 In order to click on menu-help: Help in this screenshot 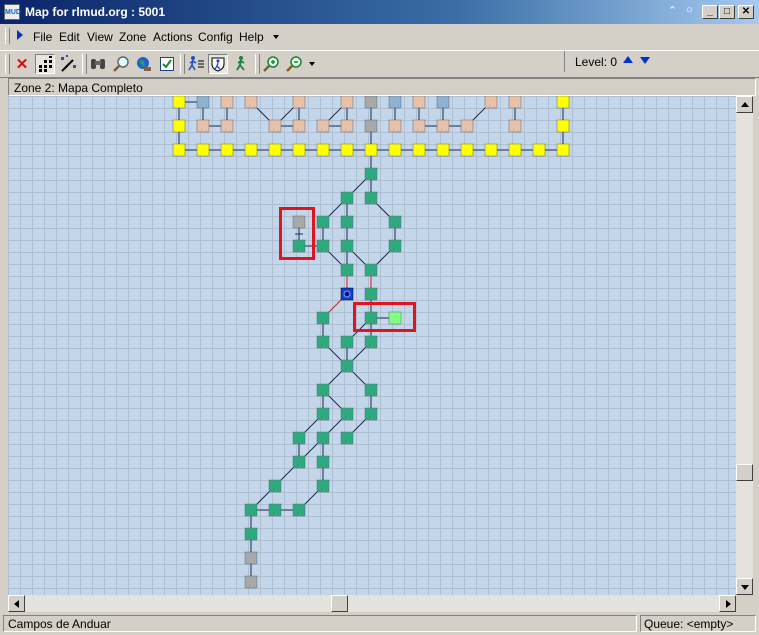, I will do `click(251, 37)`.